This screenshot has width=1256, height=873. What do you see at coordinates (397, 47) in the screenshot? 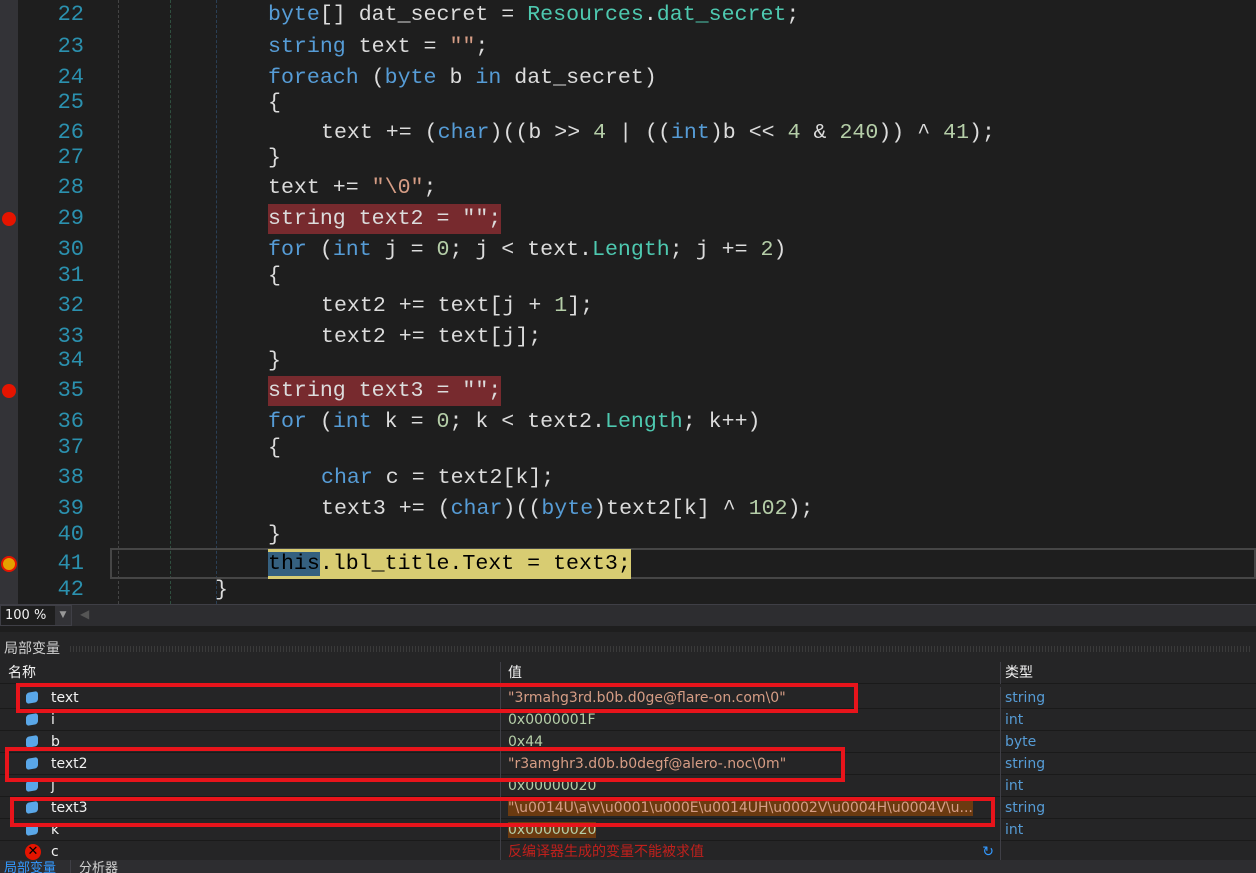
I see `code-token: text =` at bounding box center [397, 47].